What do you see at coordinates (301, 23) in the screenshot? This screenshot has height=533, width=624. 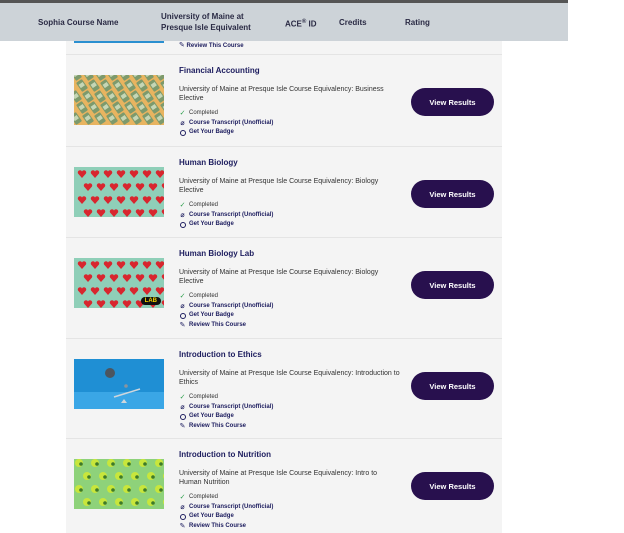 I see `column-header-ace-id: ACE® ID` at bounding box center [301, 23].